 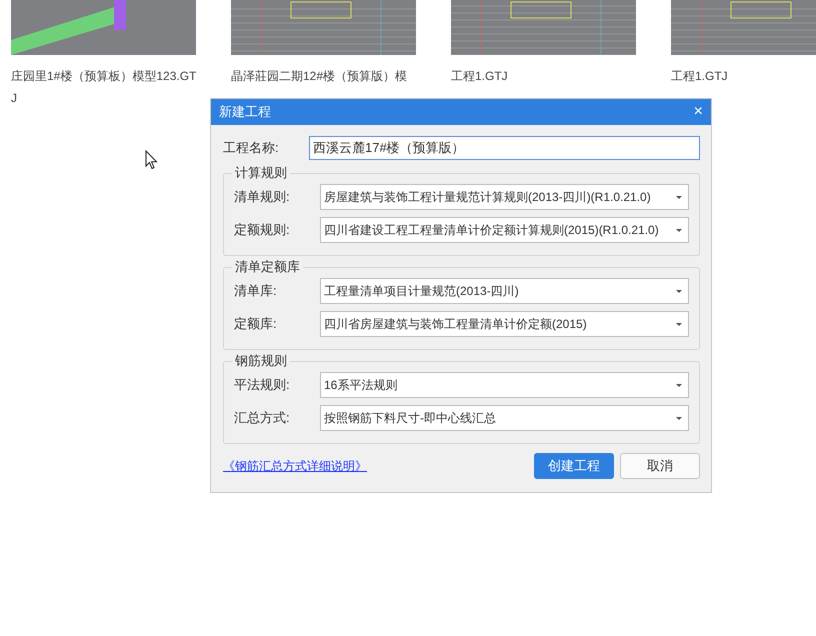 I want to click on field-label: 工程名称:, so click(x=251, y=148).